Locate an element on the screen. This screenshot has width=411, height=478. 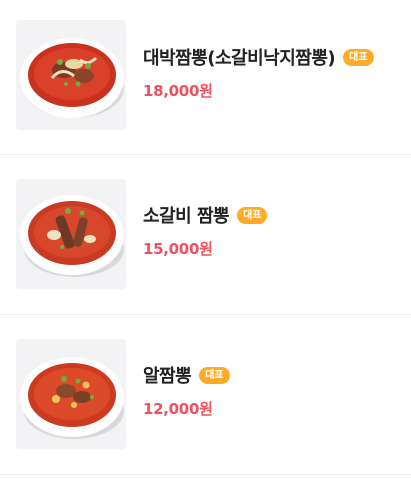
menu-item-name: 대박짬뽕(소갈비낙지짬뽕) is located at coordinates (239, 58).